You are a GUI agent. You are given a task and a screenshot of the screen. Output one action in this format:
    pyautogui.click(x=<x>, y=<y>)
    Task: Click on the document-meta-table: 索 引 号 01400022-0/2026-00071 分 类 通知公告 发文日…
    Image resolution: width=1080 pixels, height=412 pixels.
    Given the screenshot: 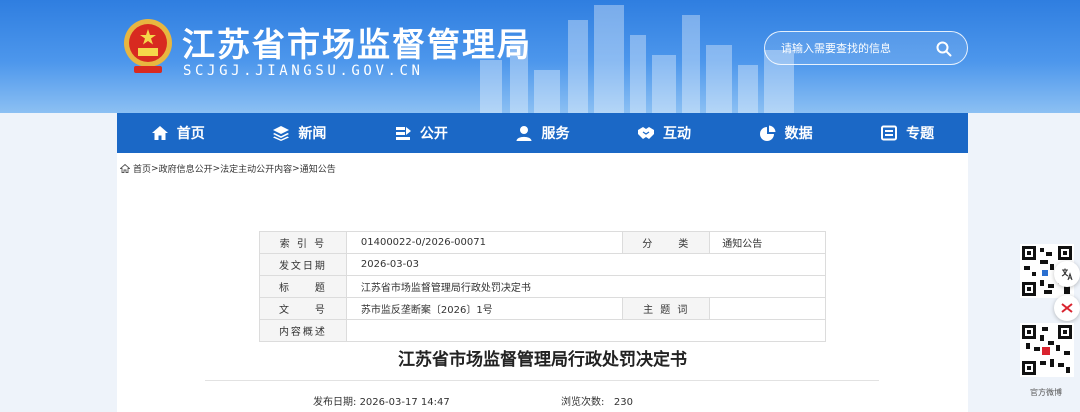 What is the action you would take?
    pyautogui.click(x=543, y=286)
    